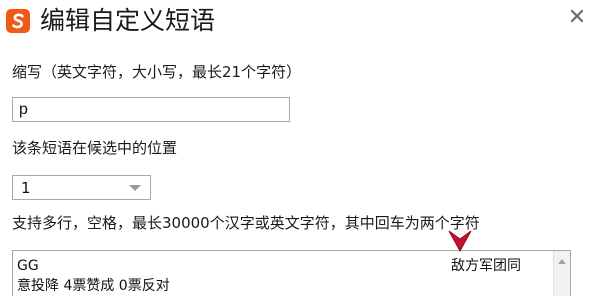 Image resolution: width=600 pixels, height=296 pixels. What do you see at coordinates (561, 273) in the screenshot?
I see `vertical-scrollbar` at bounding box center [561, 273].